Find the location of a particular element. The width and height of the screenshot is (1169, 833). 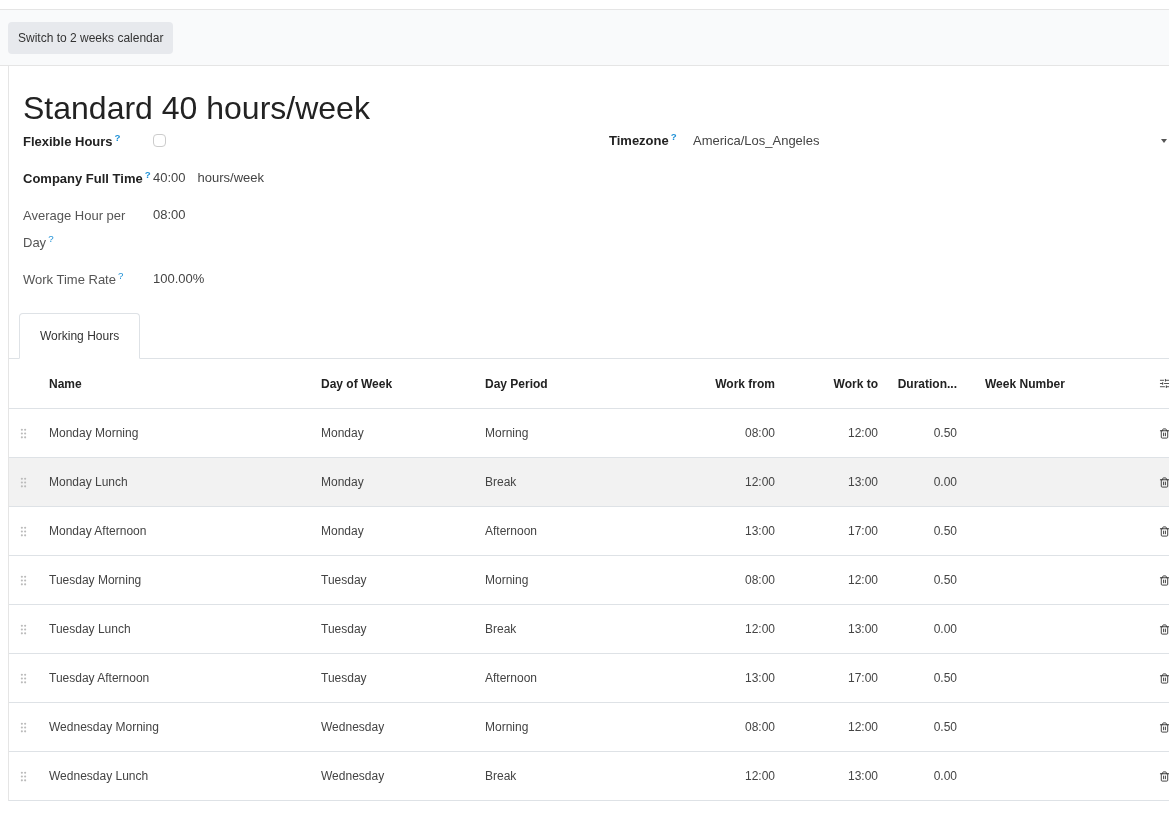

table-cell-text: Tuesday Afternoon is located at coordinates (100, 678).